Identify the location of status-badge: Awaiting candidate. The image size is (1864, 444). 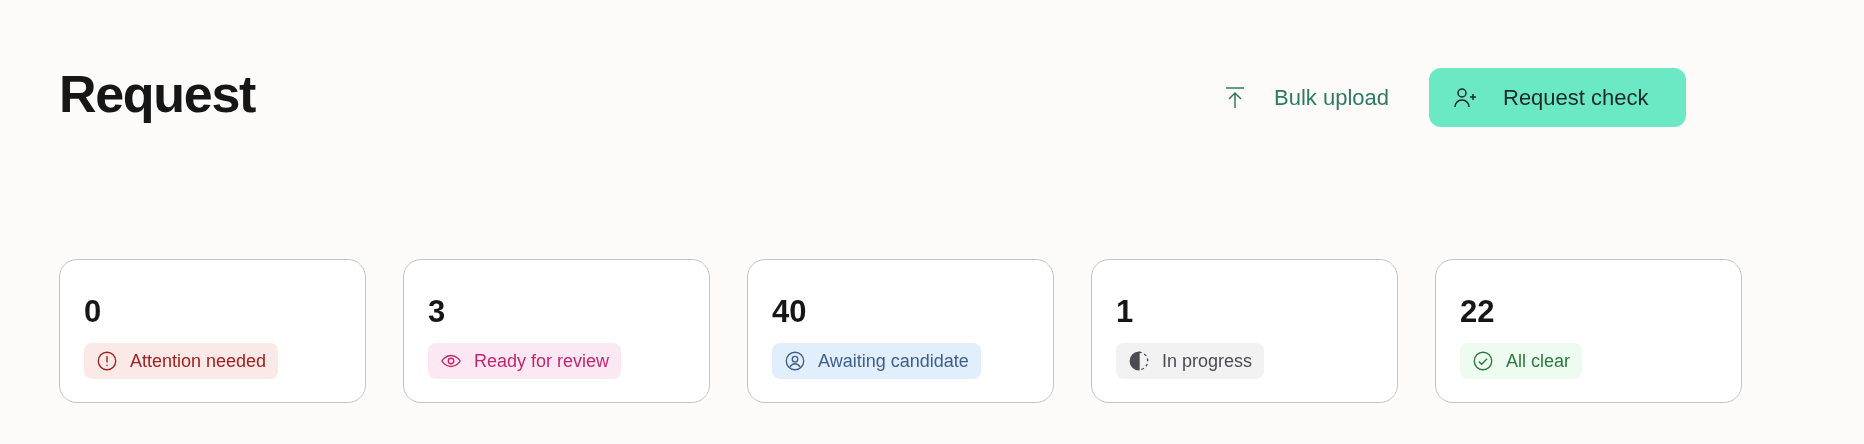
(876, 361).